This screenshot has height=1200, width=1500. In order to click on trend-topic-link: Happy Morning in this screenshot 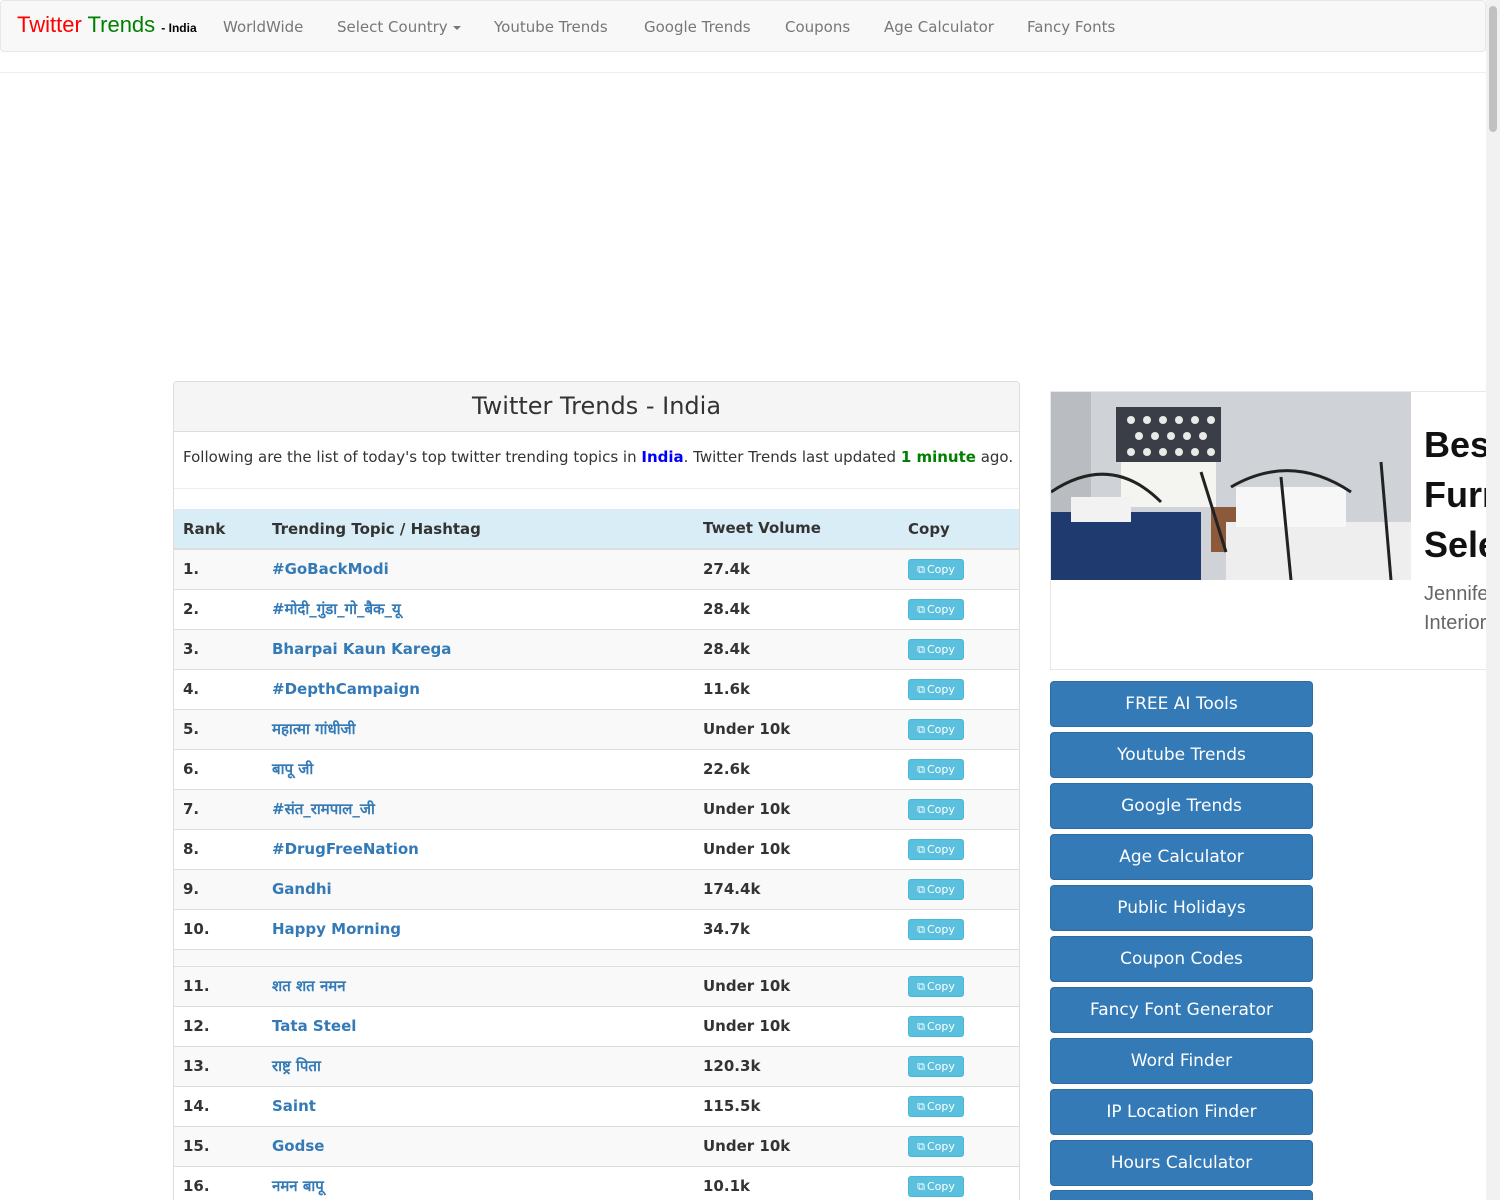, I will do `click(336, 929)`.